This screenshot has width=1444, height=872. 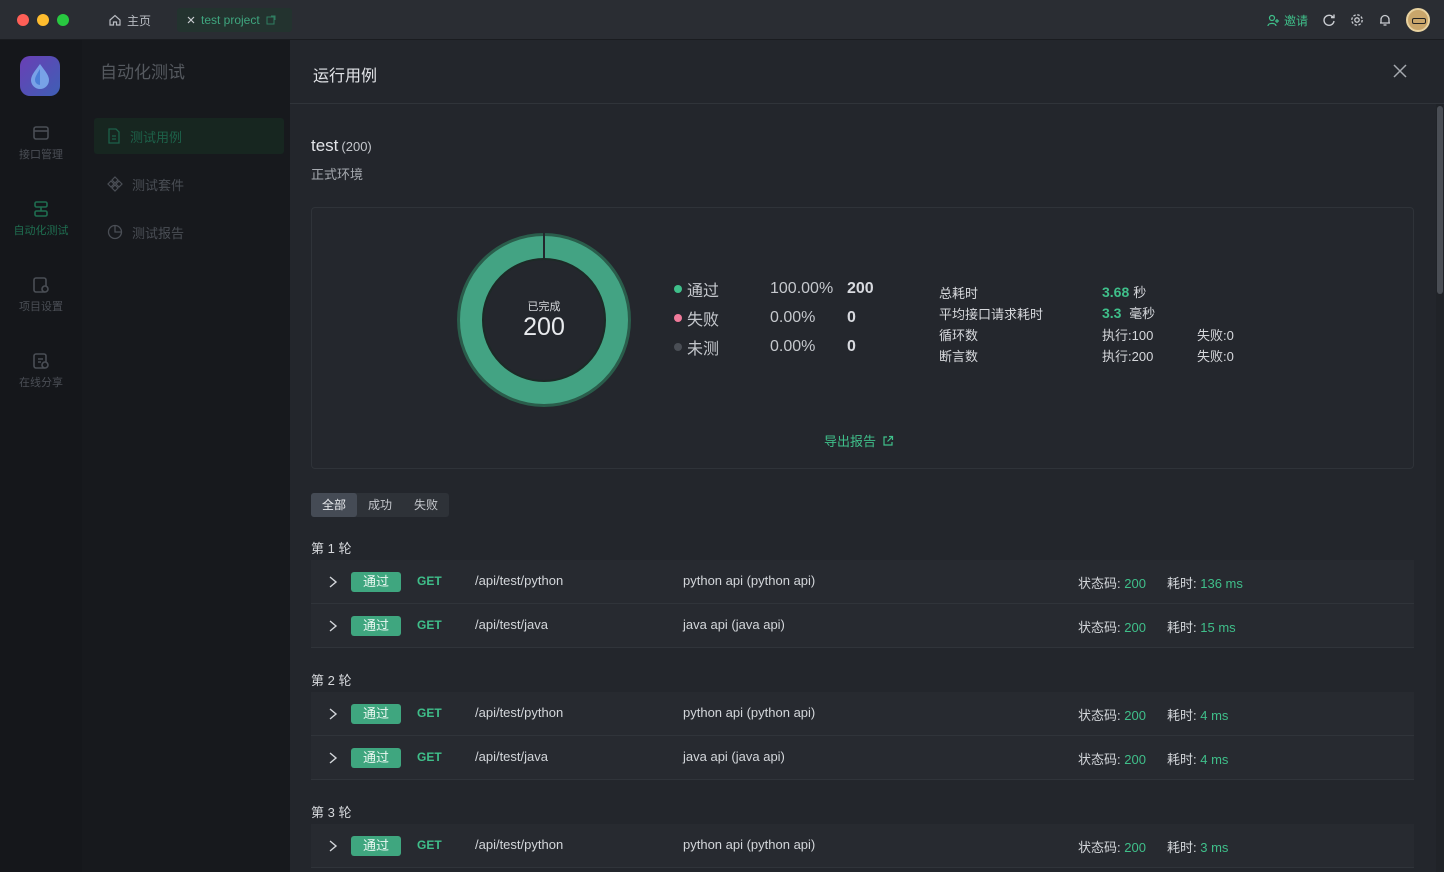 I want to click on tab-project-label: test project, so click(x=230, y=20).